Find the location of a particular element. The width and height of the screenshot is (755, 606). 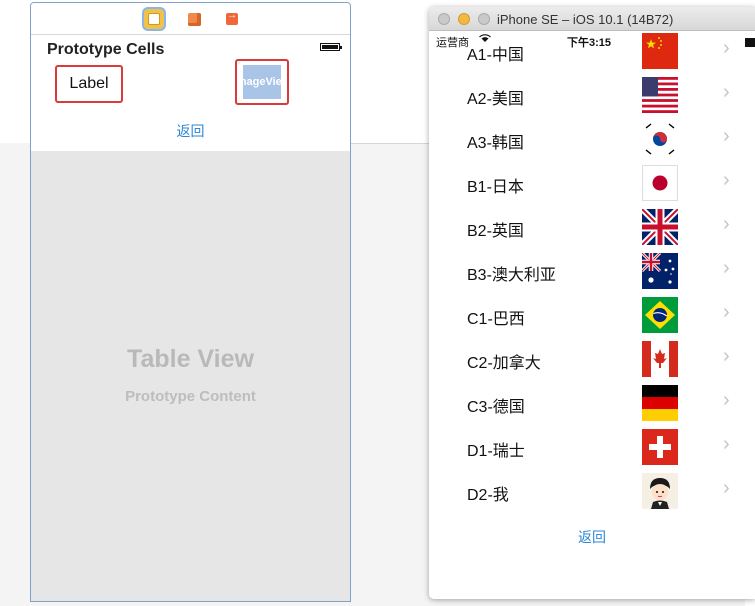

table-row: A2-美国 › is located at coordinates (592, 95).